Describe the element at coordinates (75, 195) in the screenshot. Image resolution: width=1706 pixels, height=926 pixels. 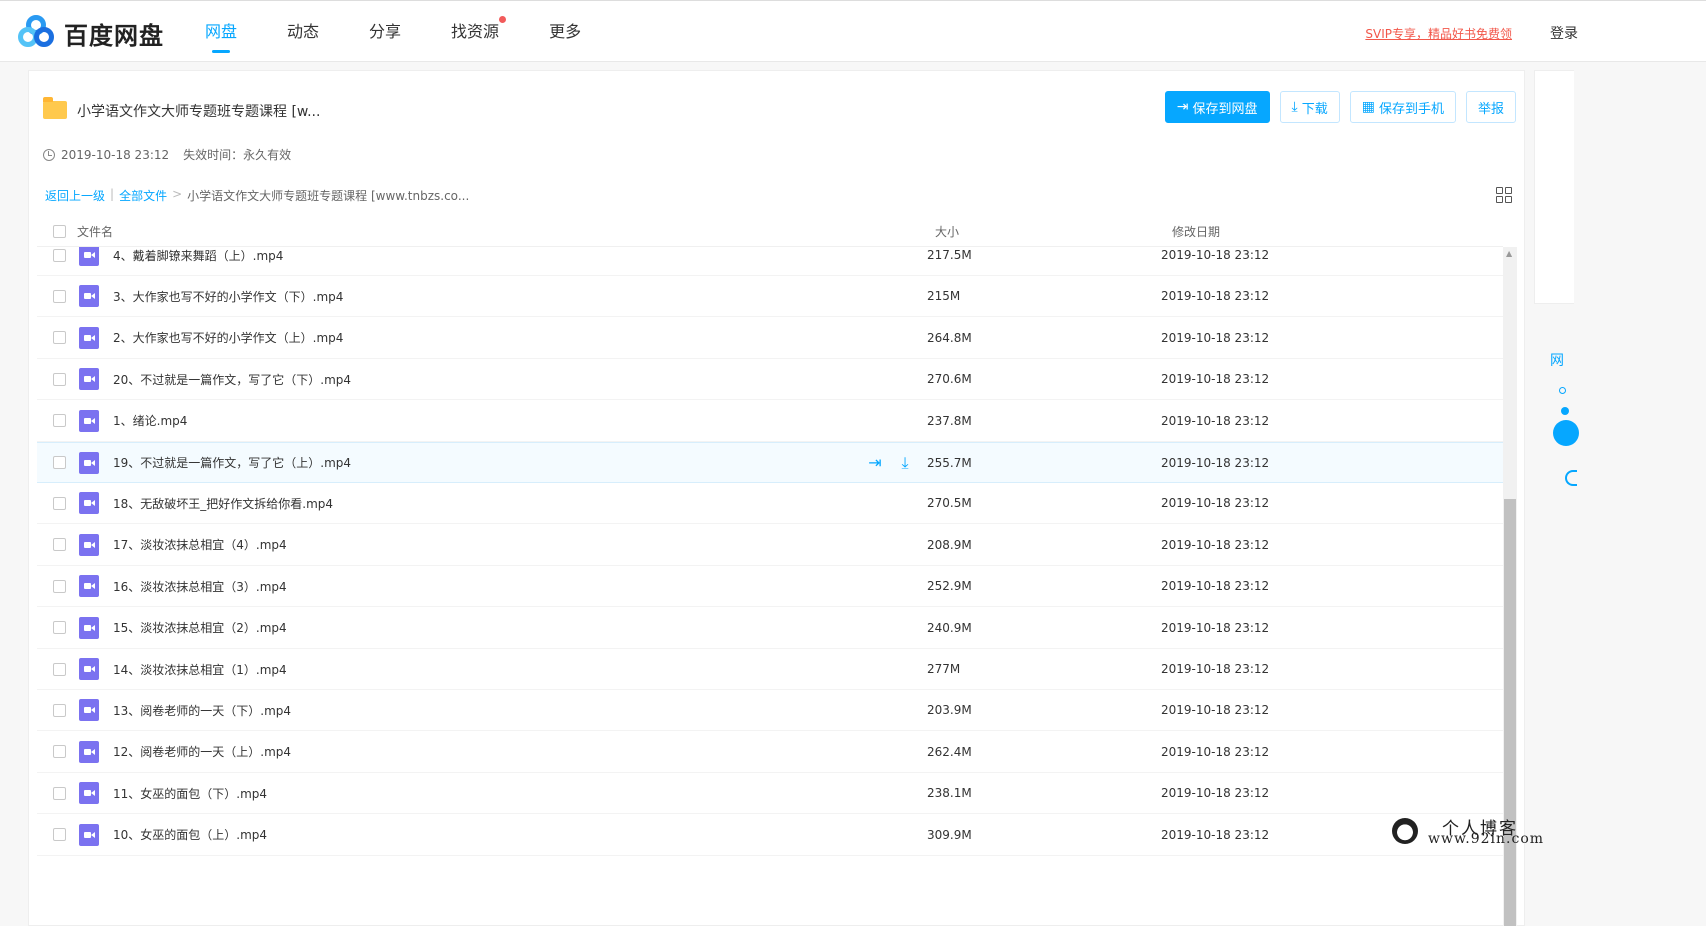
I see `breadcrumb-back-link: 返回上一级` at that location.